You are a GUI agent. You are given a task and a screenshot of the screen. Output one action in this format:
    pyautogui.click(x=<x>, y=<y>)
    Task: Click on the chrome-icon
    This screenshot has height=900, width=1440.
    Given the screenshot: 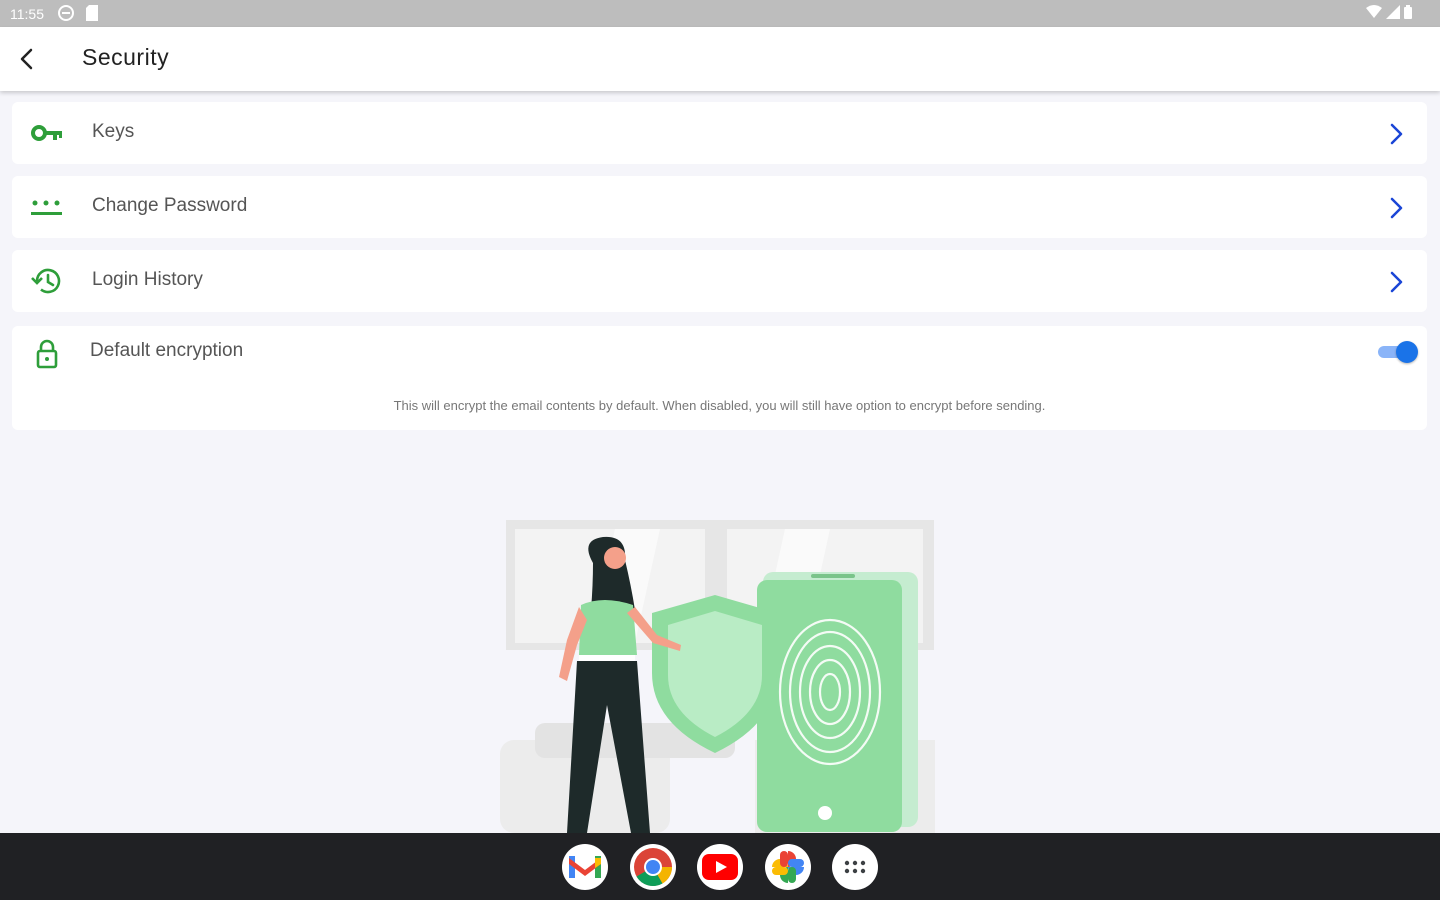 What is the action you would take?
    pyautogui.click(x=653, y=867)
    